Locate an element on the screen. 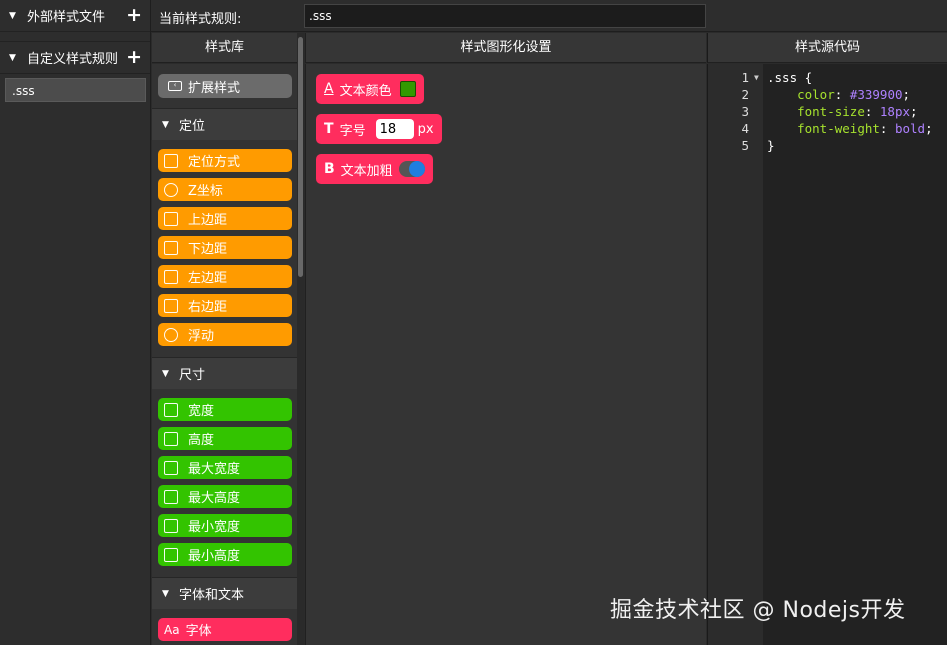 Image resolution: width=947 pixels, height=645 pixels. max-width-icon is located at coordinates (171, 467).